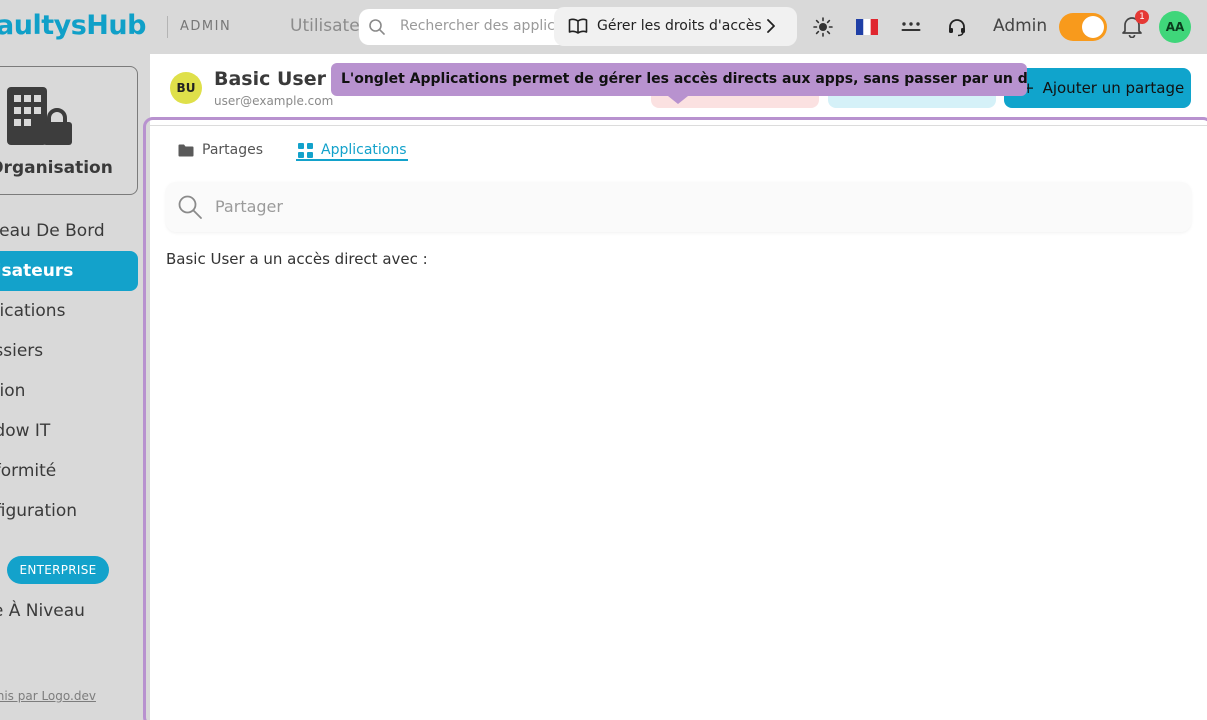 This screenshot has width=1207, height=720. Describe the element at coordinates (186, 88) in the screenshot. I see `user-avatar: BU` at that location.